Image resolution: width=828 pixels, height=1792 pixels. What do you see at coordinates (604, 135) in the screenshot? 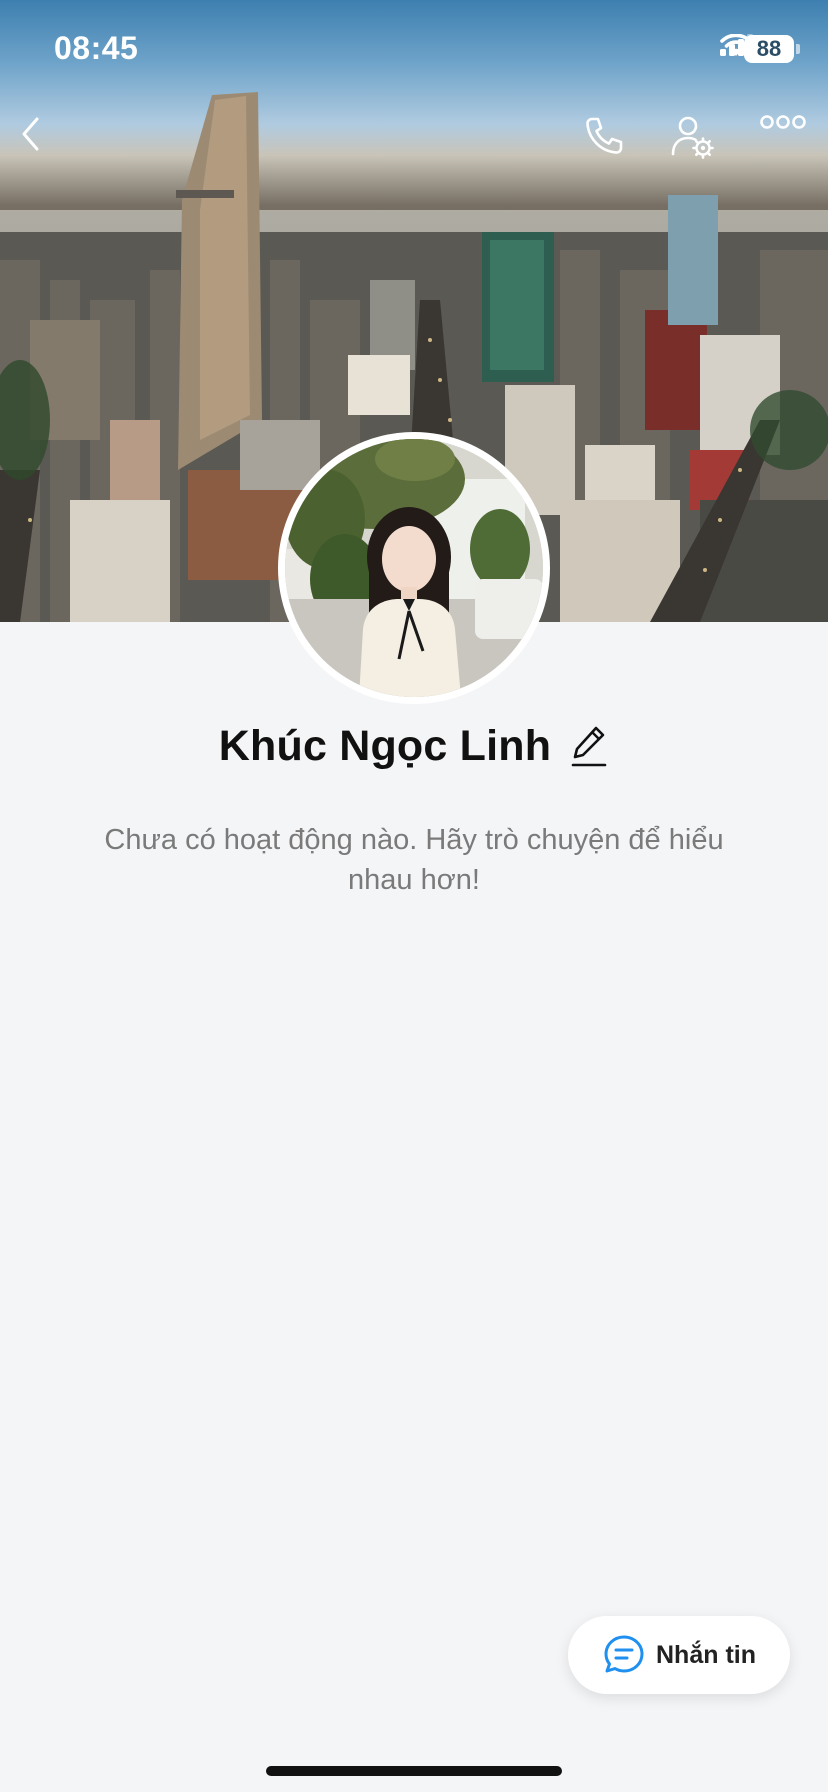
I see `phone-icon` at bounding box center [604, 135].